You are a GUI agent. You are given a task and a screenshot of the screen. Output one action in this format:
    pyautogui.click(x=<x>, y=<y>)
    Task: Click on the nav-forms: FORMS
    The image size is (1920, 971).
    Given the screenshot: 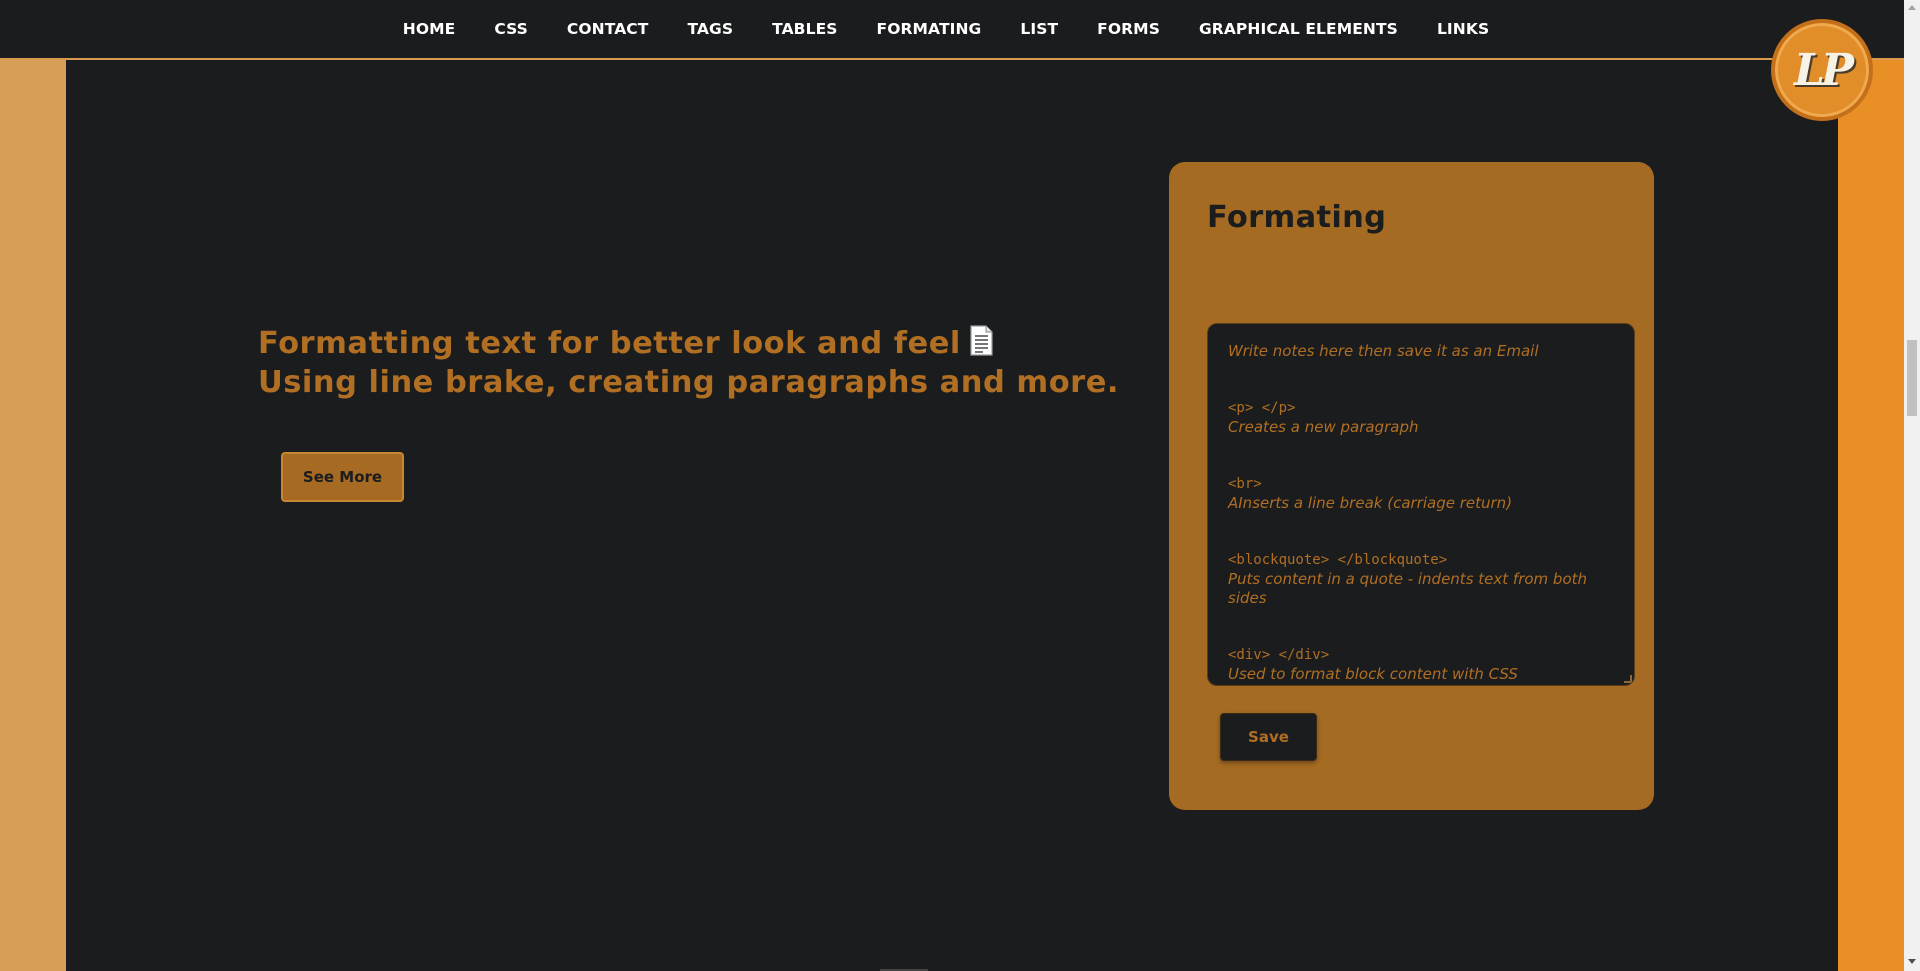 What is the action you would take?
    pyautogui.click(x=1129, y=29)
    